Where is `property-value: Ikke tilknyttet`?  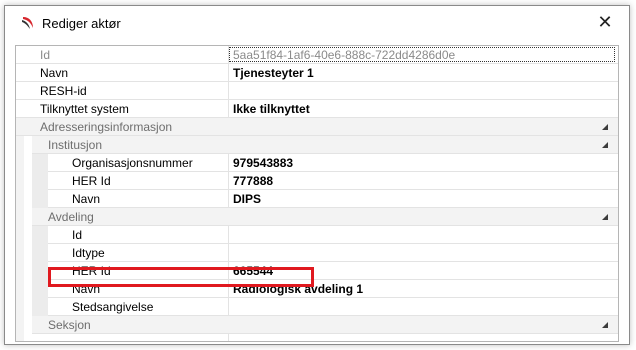
property-value: Ikke tilknyttet is located at coordinates (271, 109).